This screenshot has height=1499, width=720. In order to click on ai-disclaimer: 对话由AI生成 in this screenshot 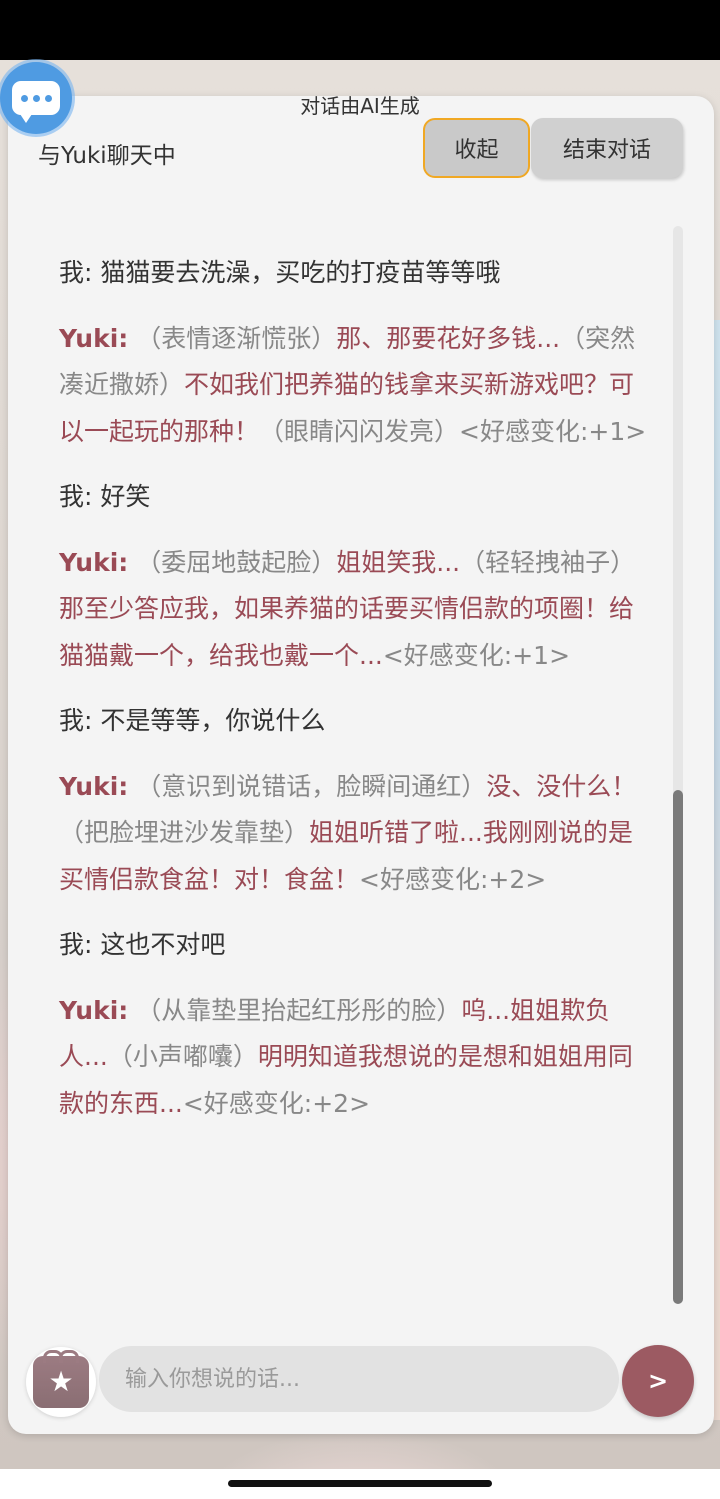, I will do `click(360, 106)`.